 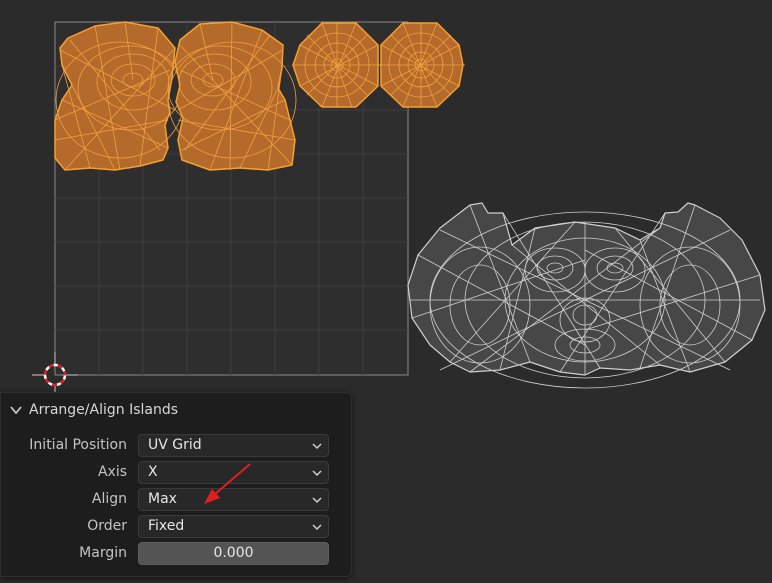 I want to click on dropdown-value: UV Grid, so click(x=175, y=445).